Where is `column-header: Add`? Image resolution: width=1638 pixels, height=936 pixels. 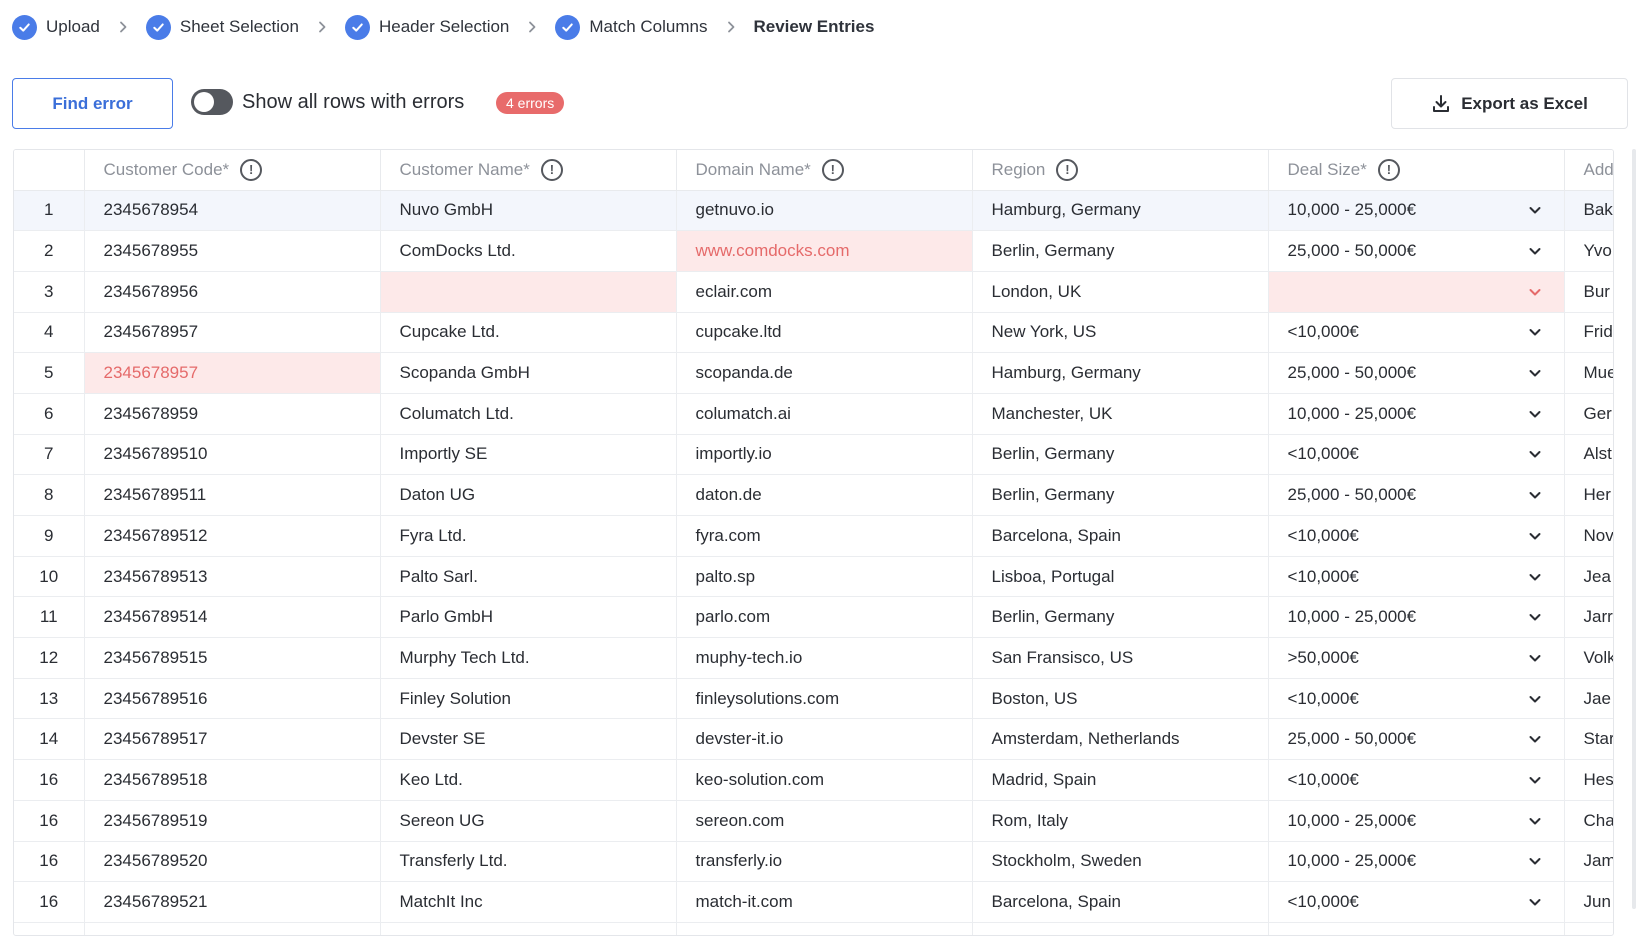
column-header: Add is located at coordinates (1588, 170).